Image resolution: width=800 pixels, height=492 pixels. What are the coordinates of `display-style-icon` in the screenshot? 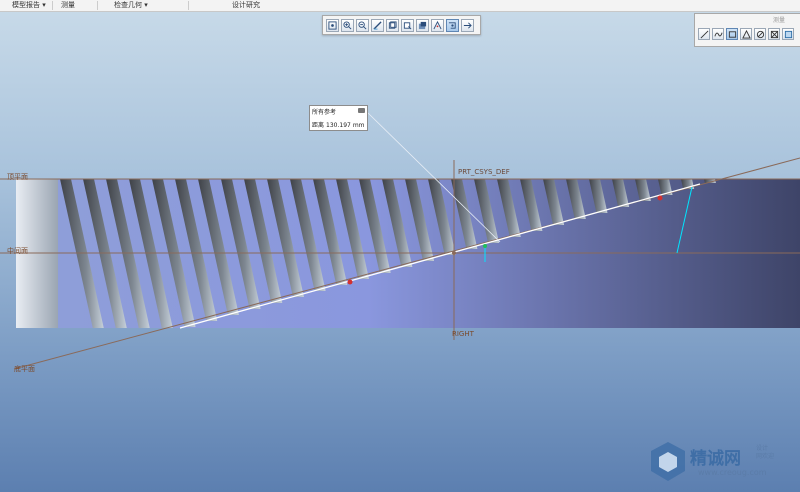 It's located at (422, 25).